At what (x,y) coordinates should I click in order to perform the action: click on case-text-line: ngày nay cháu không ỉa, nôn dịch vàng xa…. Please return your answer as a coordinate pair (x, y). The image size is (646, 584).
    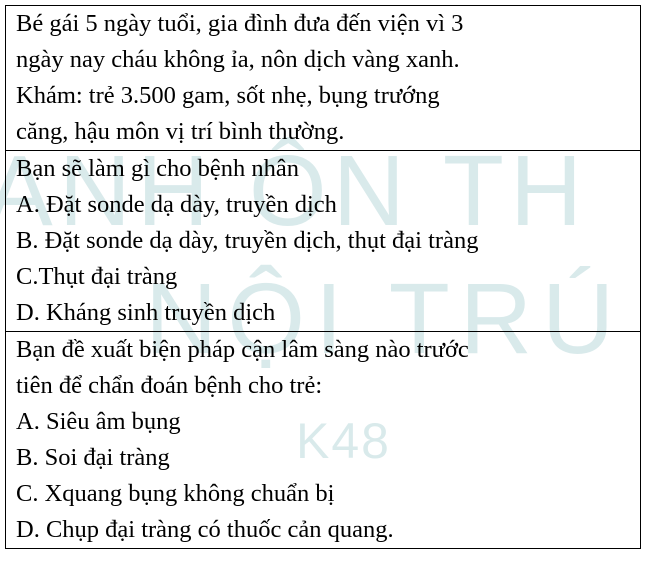
    Looking at the image, I should click on (238, 59).